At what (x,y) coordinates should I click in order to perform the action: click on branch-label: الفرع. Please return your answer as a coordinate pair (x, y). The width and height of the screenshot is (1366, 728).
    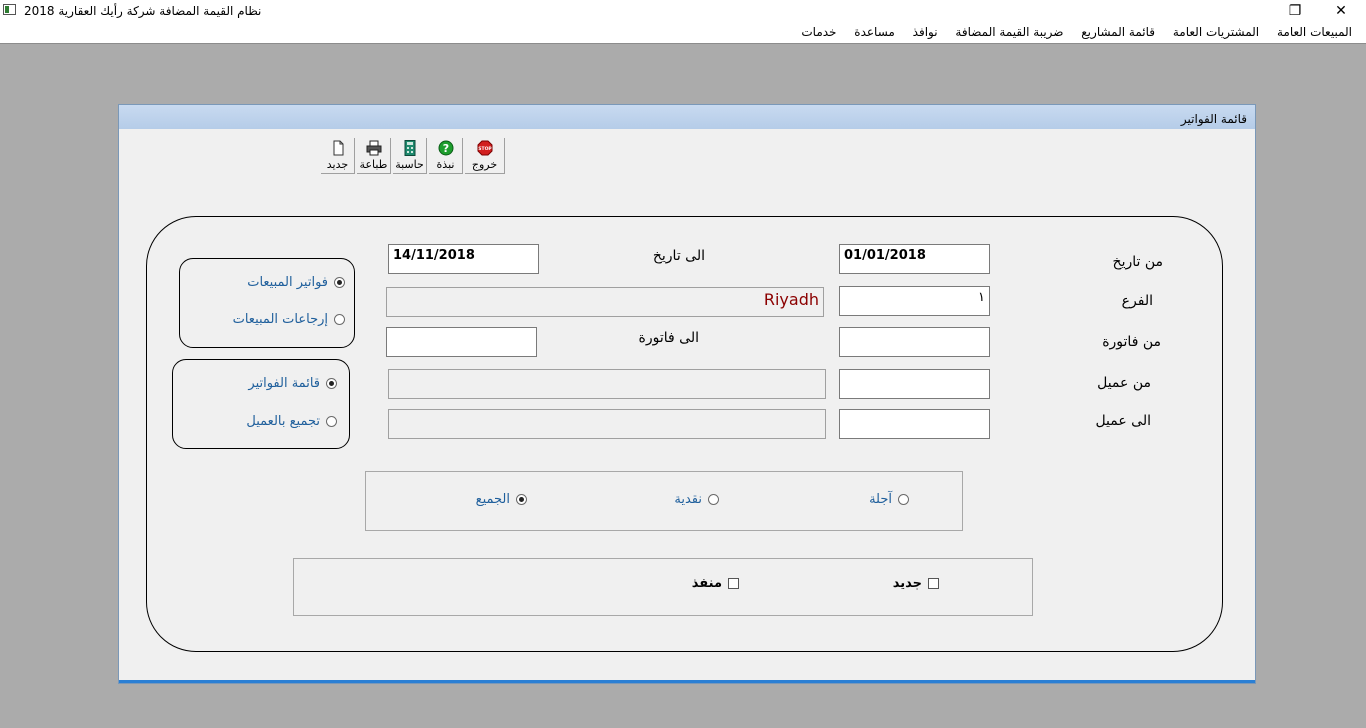
    Looking at the image, I should click on (1137, 301).